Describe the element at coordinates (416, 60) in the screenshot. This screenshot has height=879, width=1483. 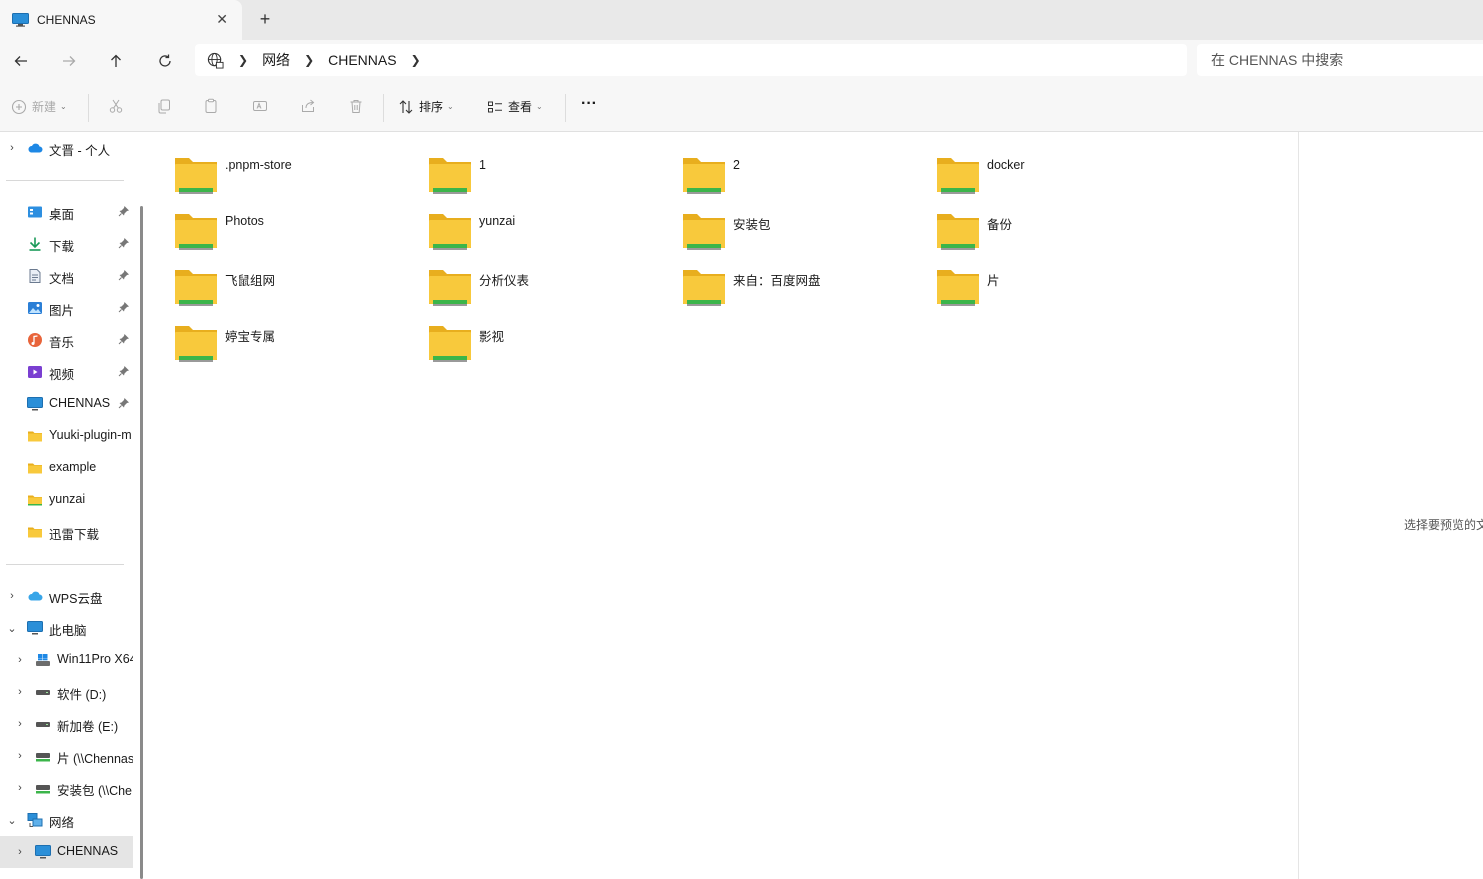
I see `chevron-right-icon: ❯` at that location.